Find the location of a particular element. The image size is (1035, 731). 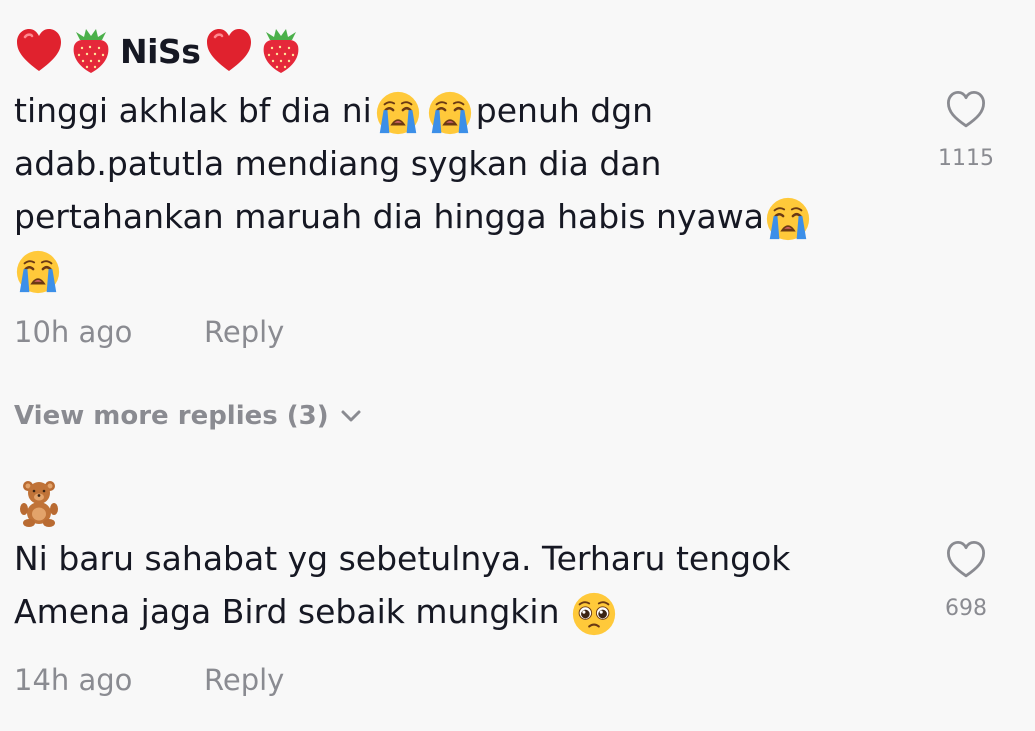

comment-username is located at coordinates (39, 503).